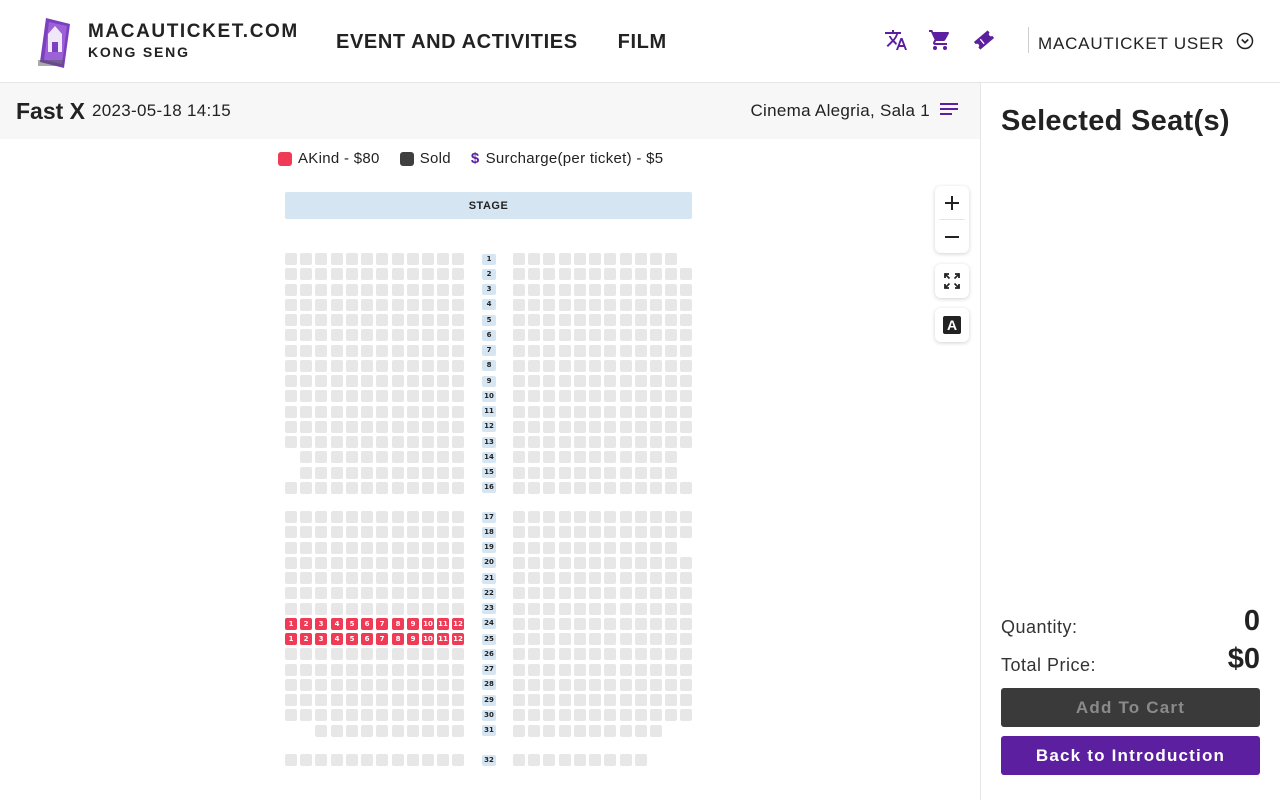 This screenshot has width=1280, height=800. I want to click on seat-available: 1, so click(291, 639).